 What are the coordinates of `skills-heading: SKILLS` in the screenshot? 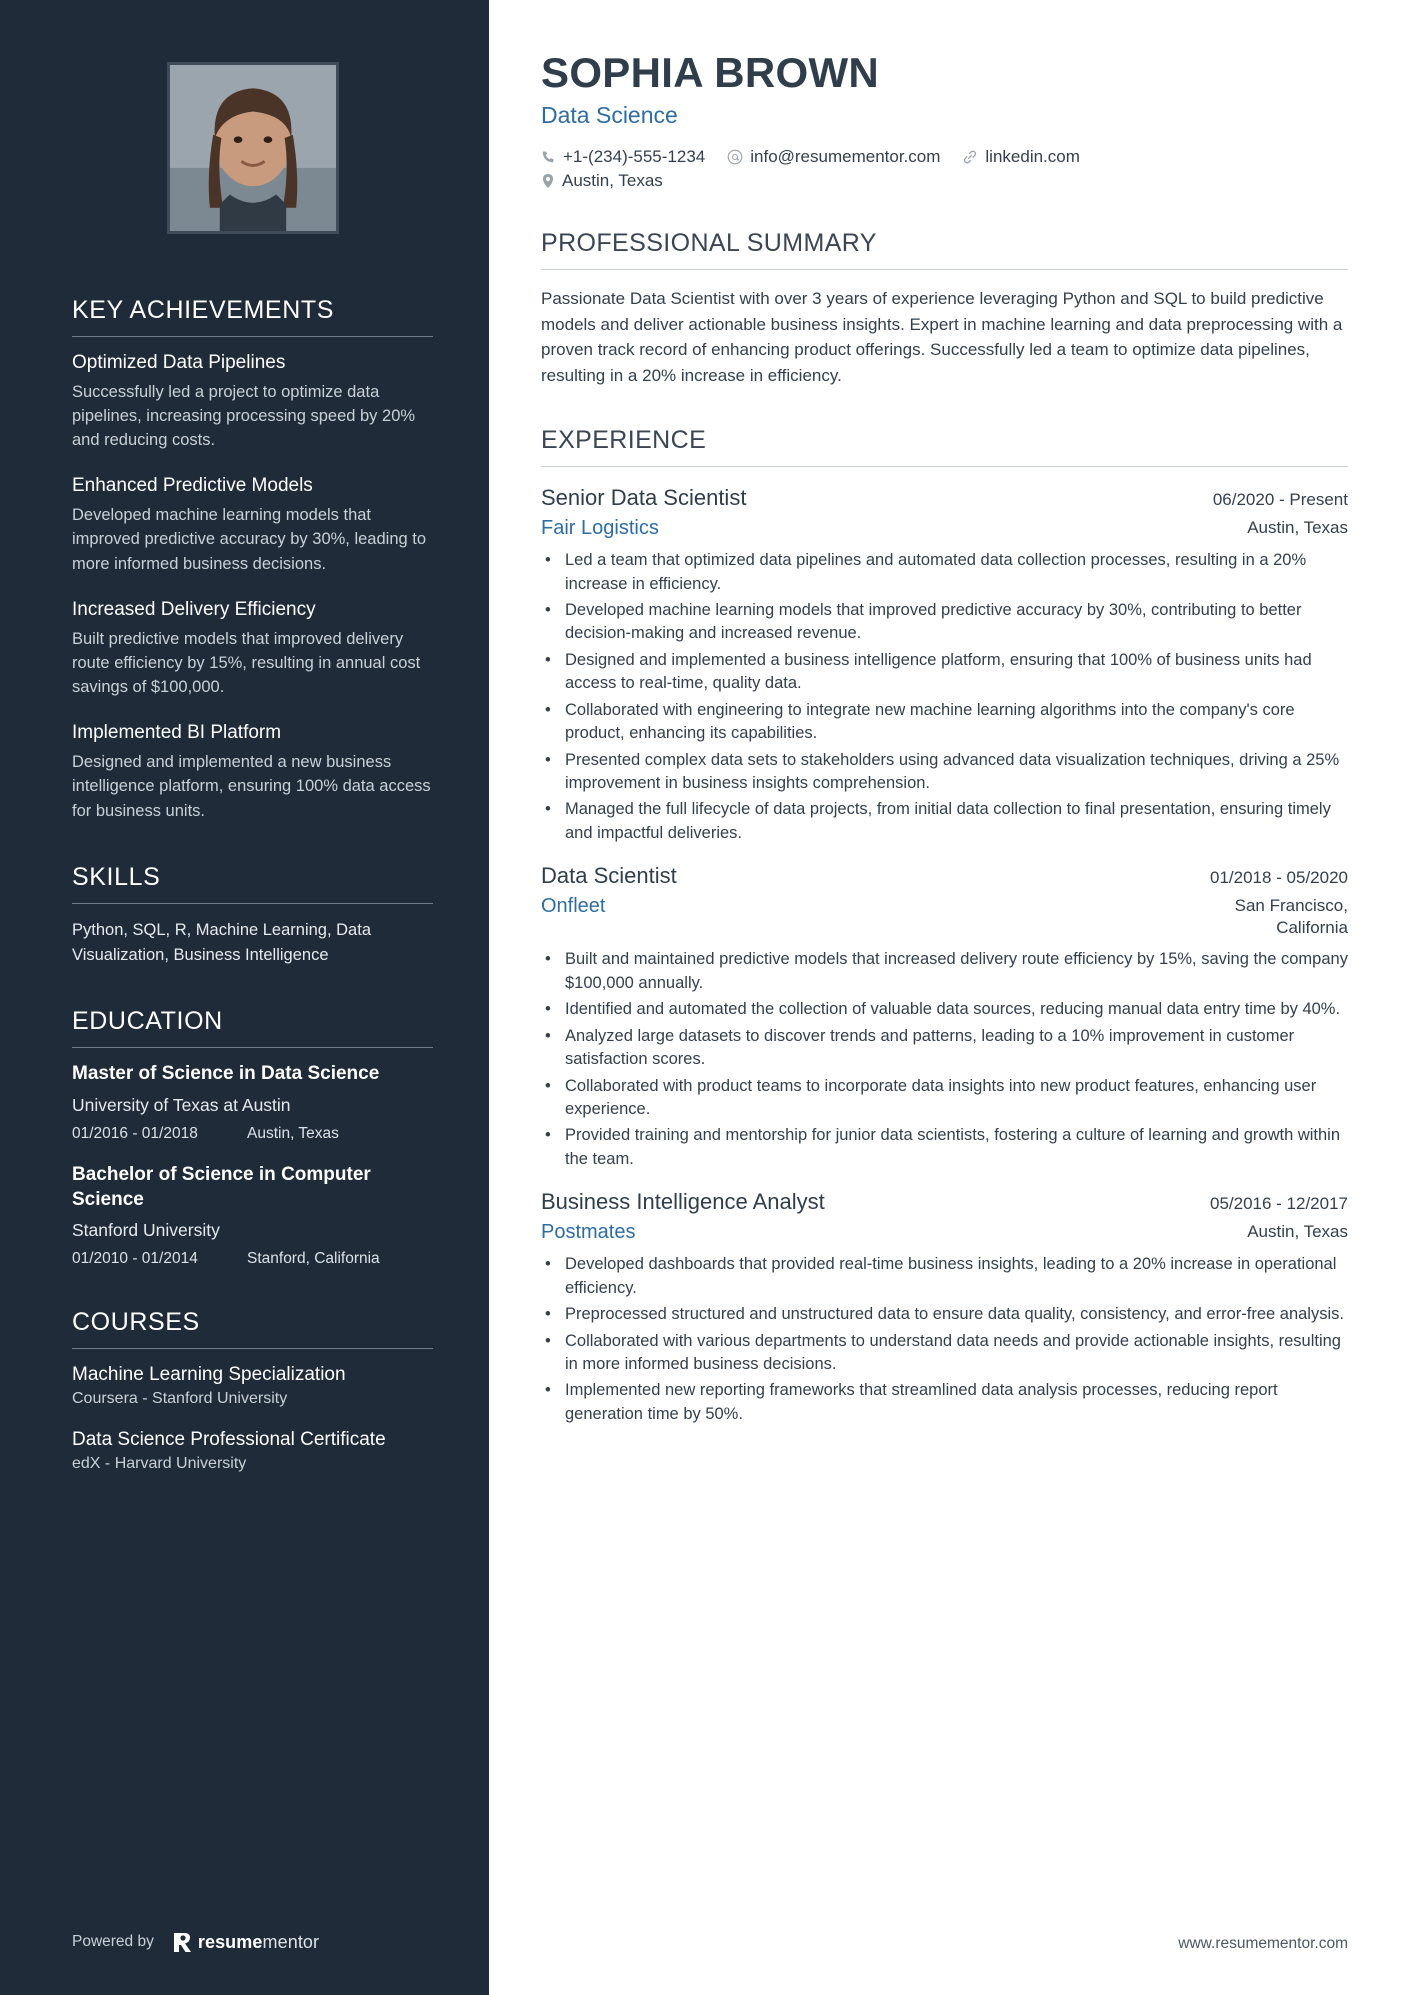 It's located at (116, 876).